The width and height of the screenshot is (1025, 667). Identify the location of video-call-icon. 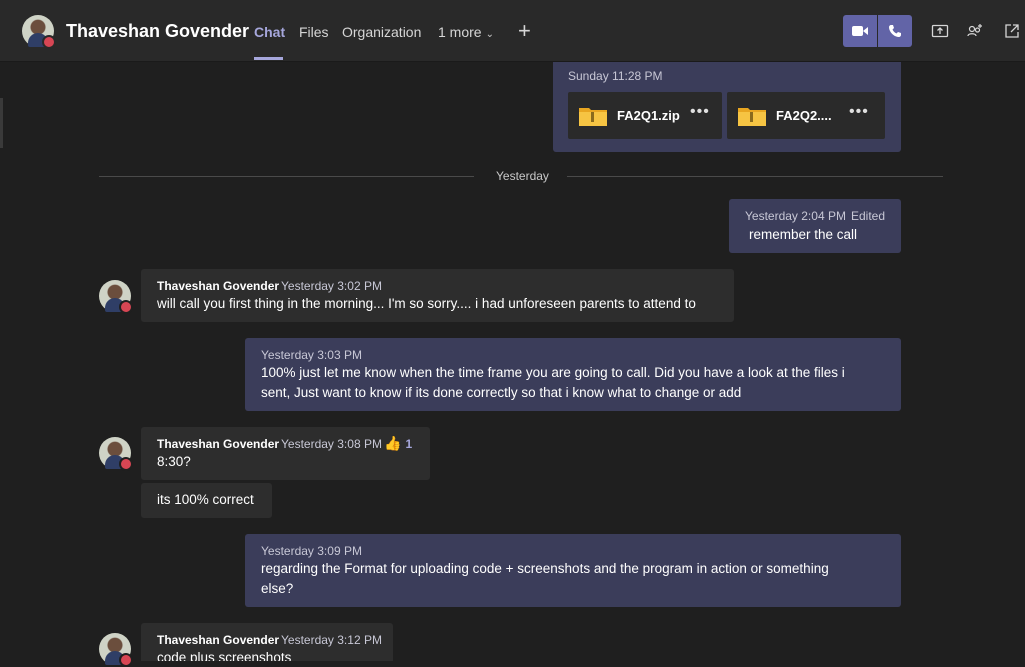
(860, 31).